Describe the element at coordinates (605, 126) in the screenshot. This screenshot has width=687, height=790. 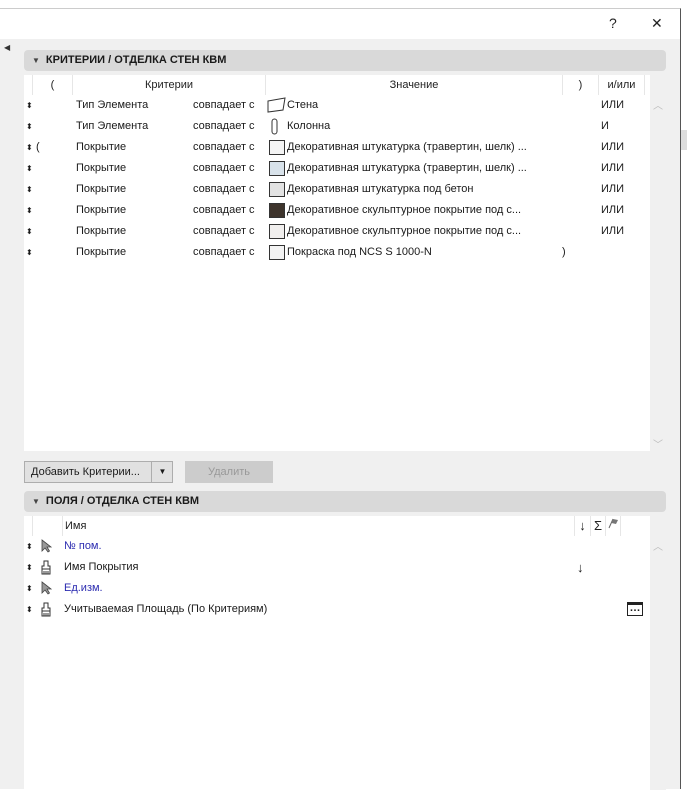
I see `and-or: И` at that location.